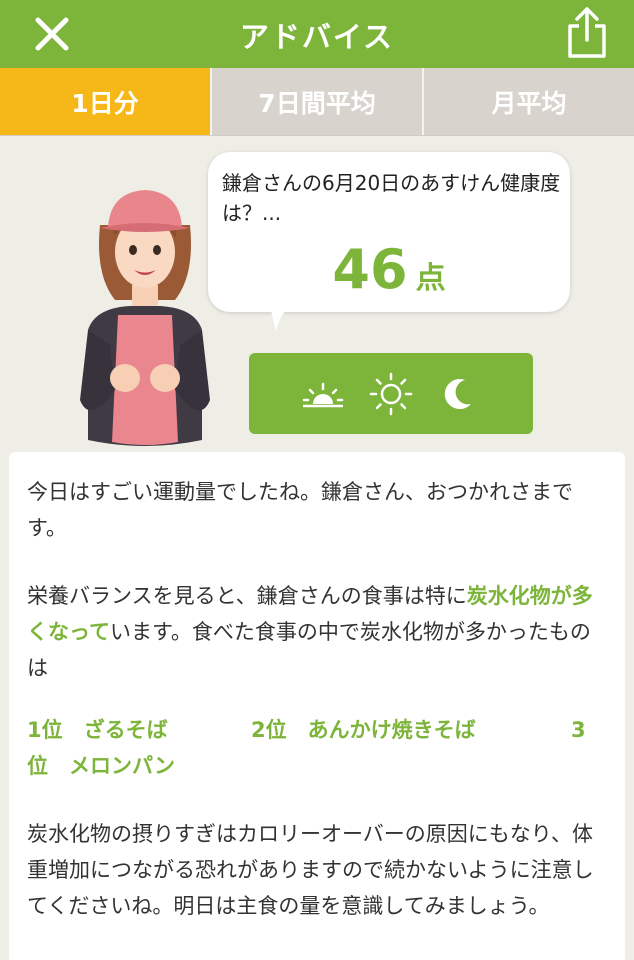 The image size is (634, 960). I want to click on ranking-first: 1位 ざるそば, so click(97, 730).